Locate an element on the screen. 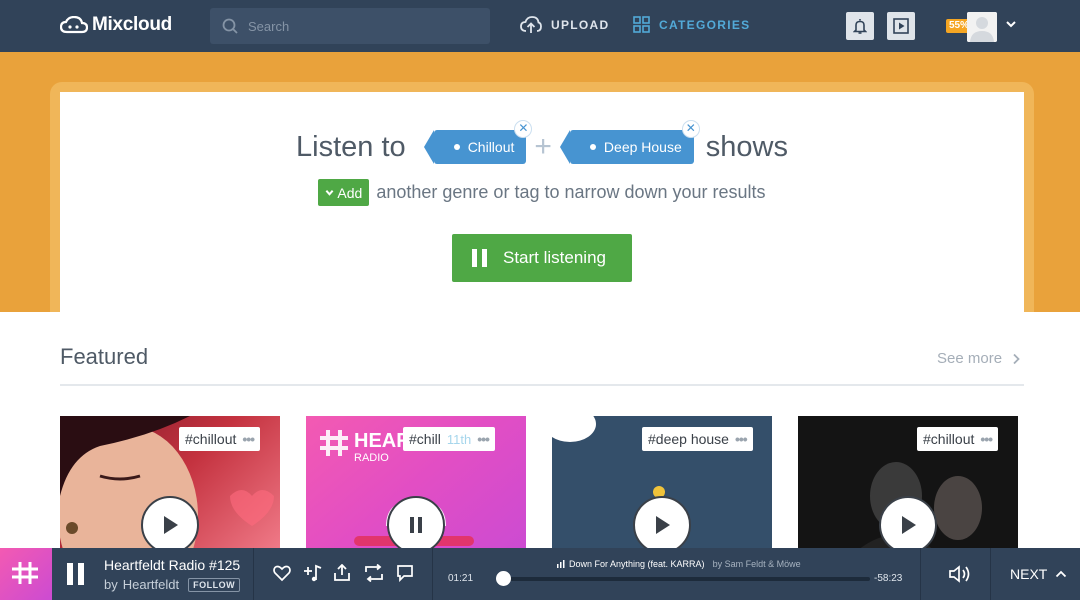 Image resolution: width=1080 pixels, height=600 pixels. nav-categories-label: CATEGORIES is located at coordinates (705, 24).